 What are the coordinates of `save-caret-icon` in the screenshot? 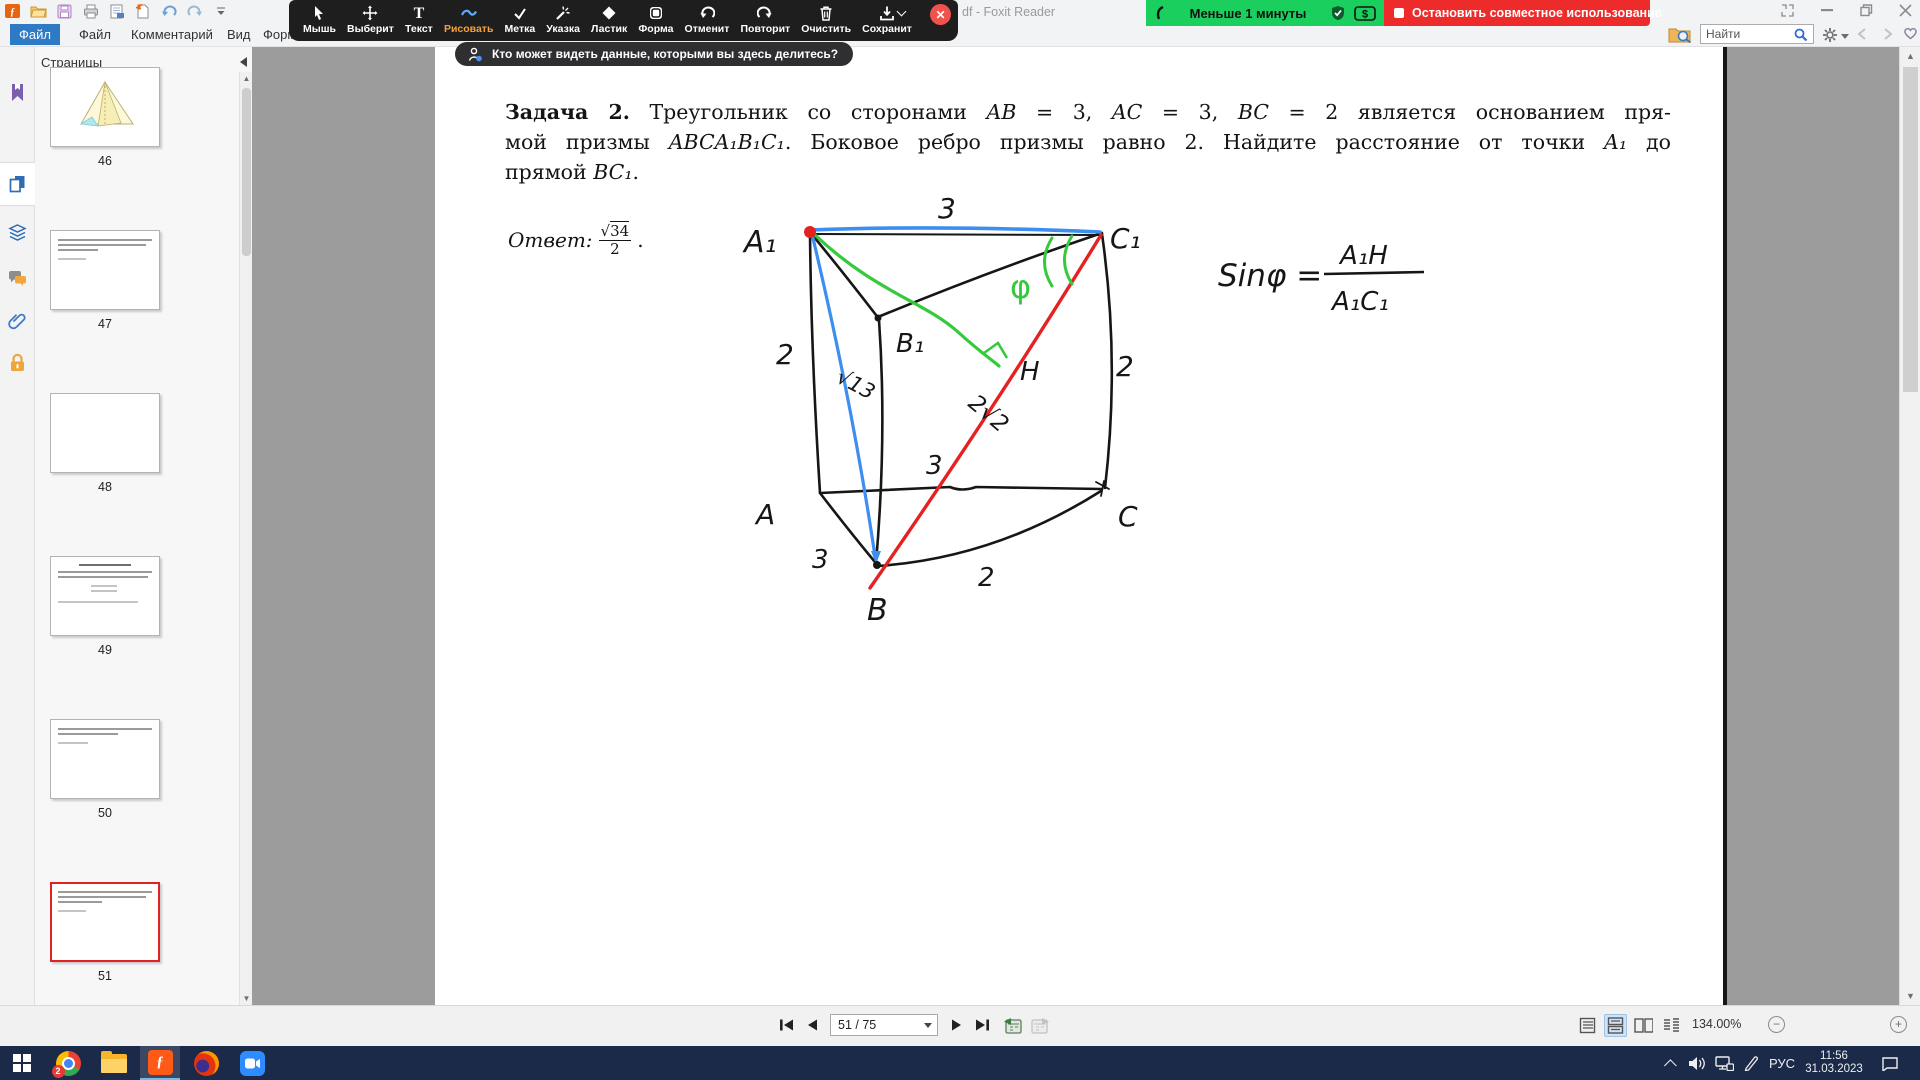 It's located at (901, 11).